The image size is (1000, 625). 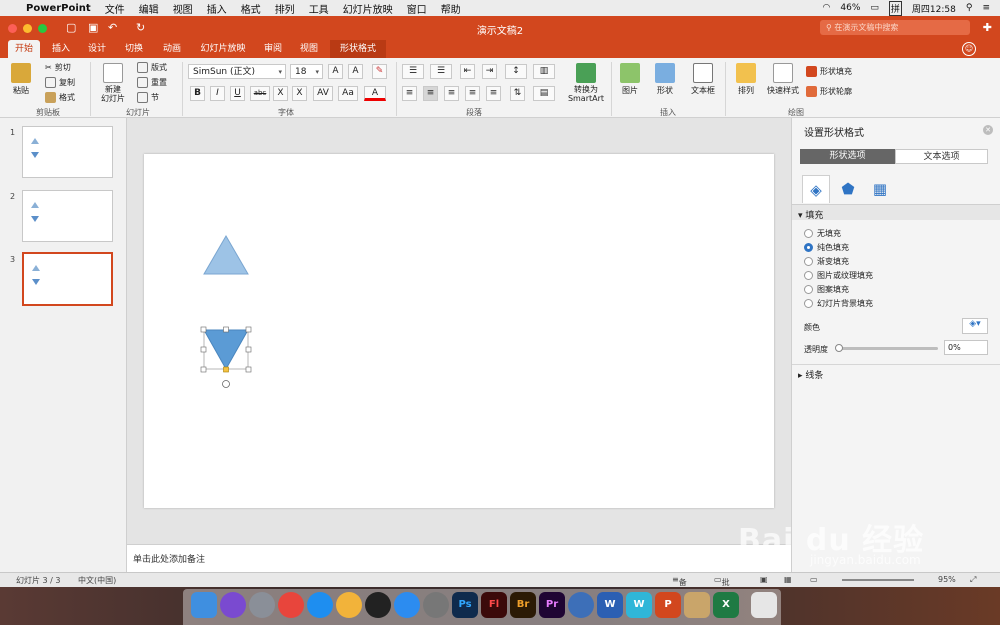 I want to click on slider-thumb, so click(x=839, y=348).